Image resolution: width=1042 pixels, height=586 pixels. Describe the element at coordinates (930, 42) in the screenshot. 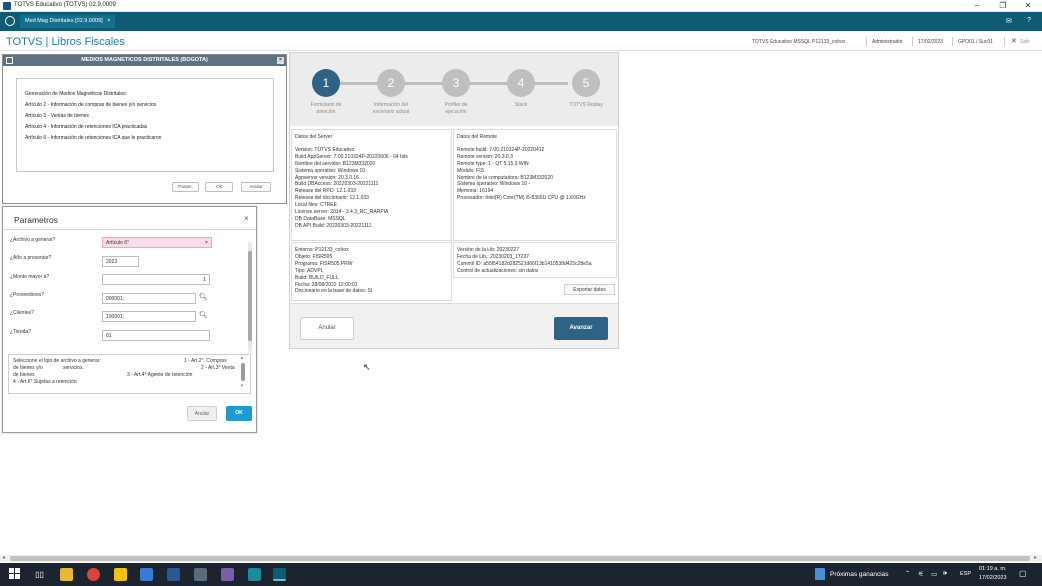

I see `system-date: 17/02/2023` at that location.